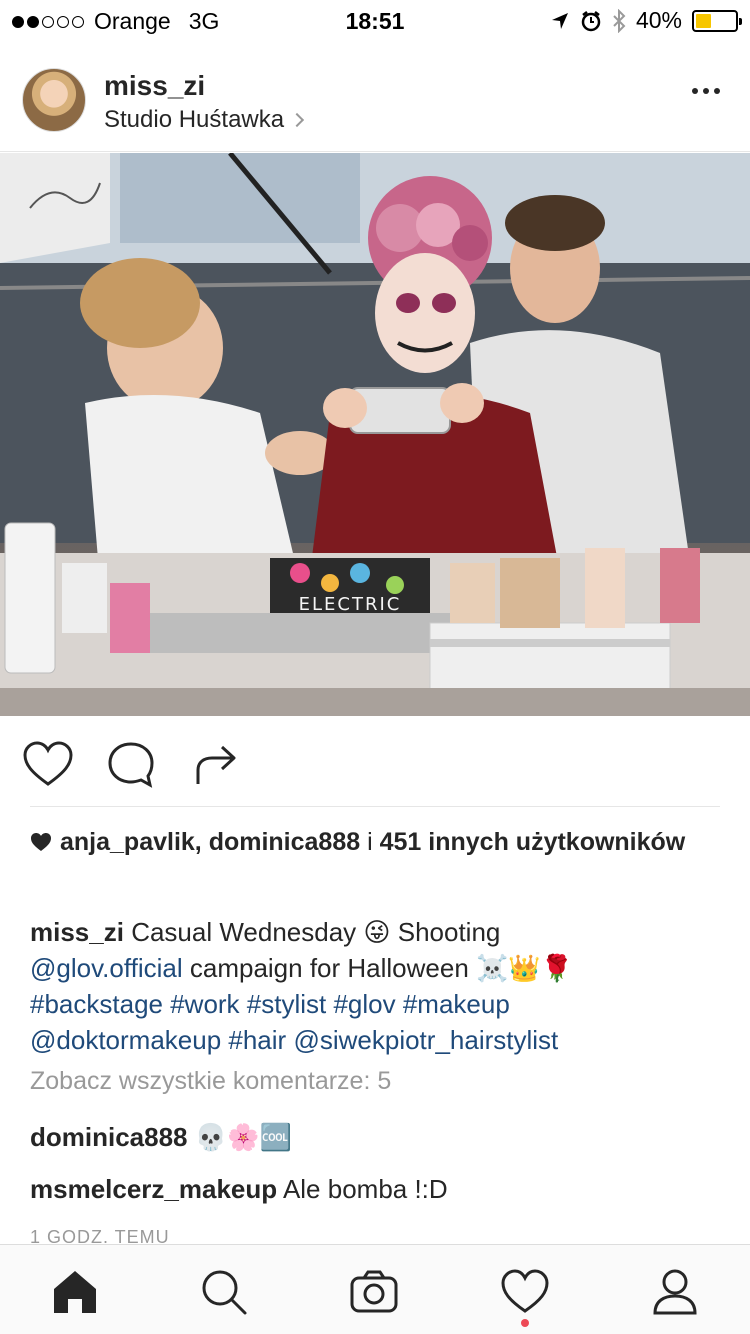  I want to click on likers-names: anja_pavlik, dominica888, so click(210, 842).